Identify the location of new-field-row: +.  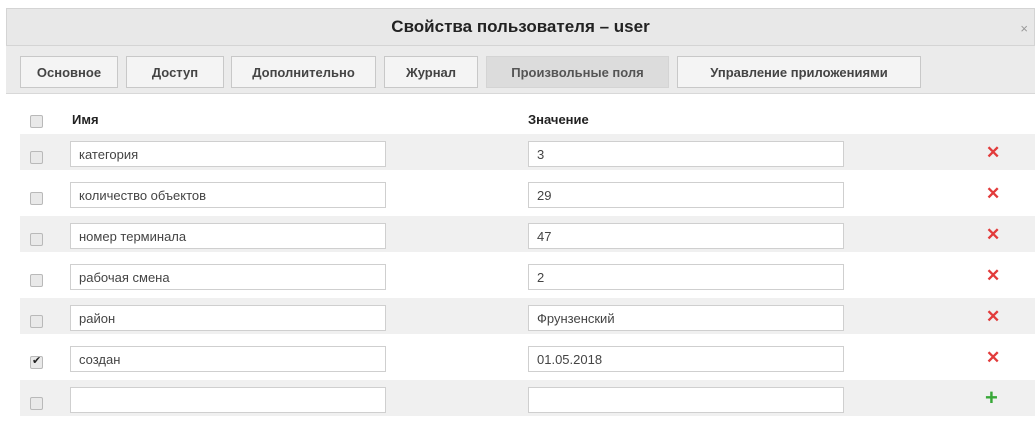
(527, 398).